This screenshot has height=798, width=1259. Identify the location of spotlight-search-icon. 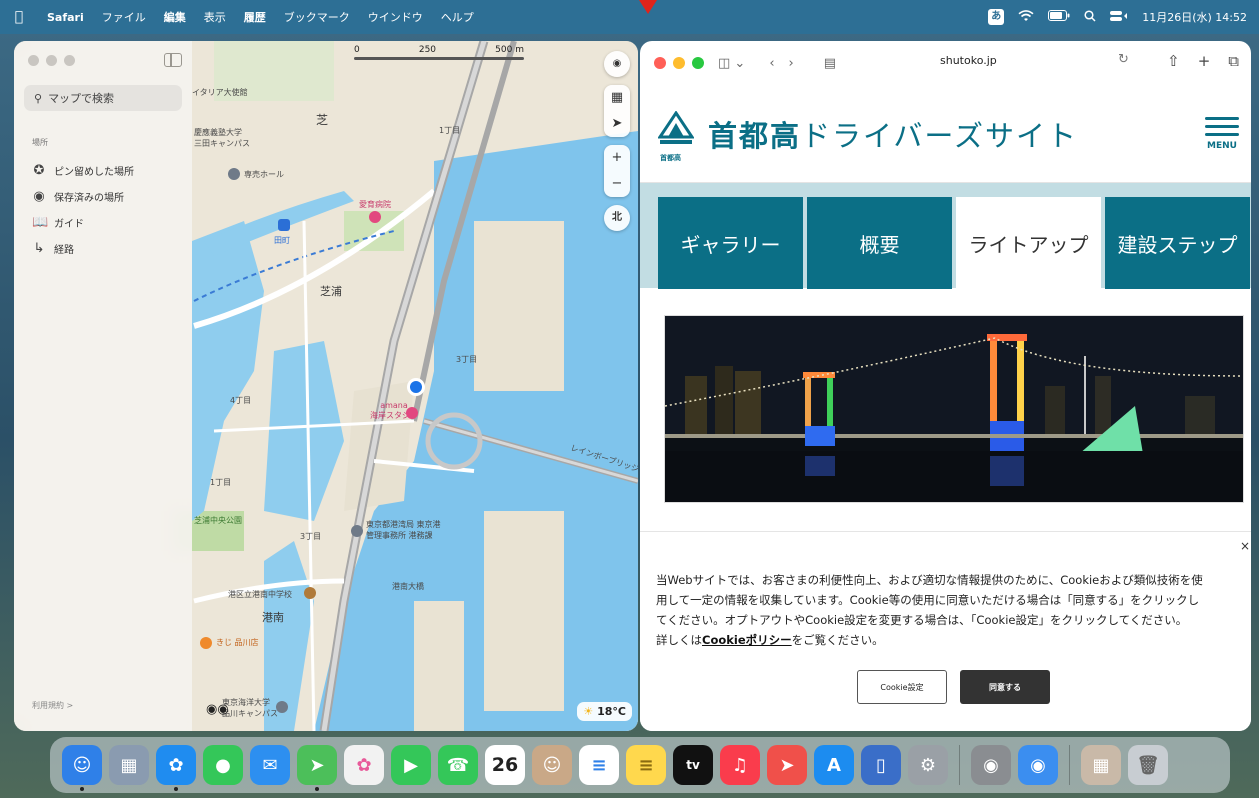
(1090, 17).